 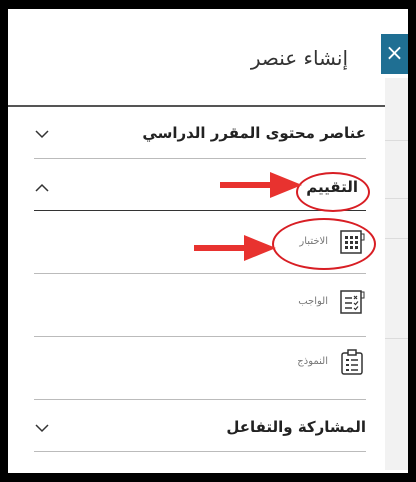 I want to click on close-icon: ×, so click(x=394, y=53).